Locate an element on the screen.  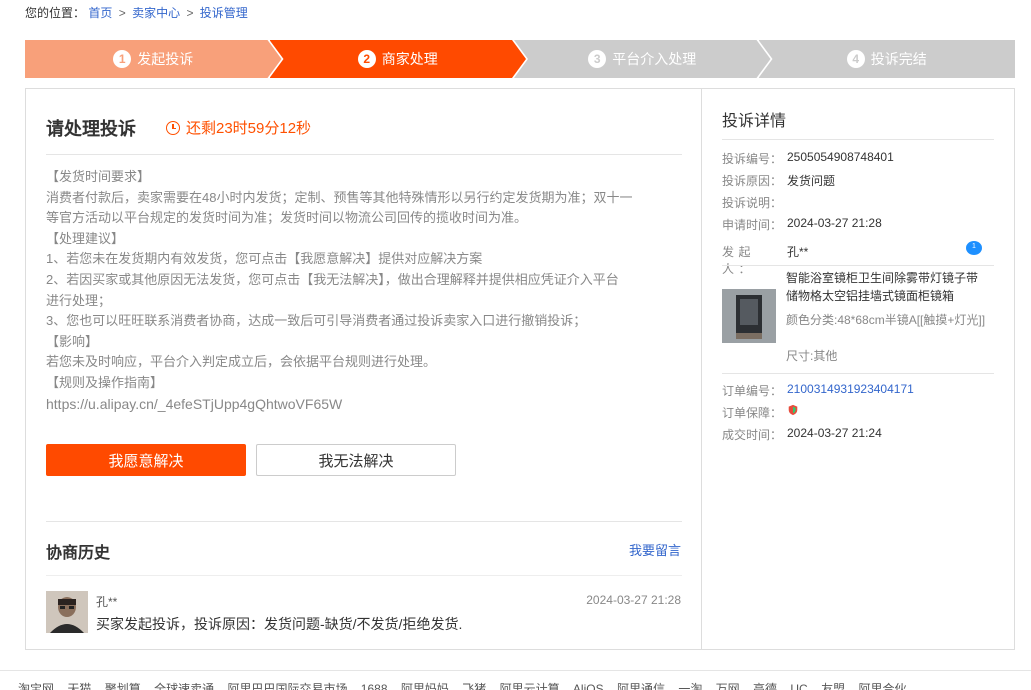
page-title: 请处理投诉 is located at coordinates (91, 129).